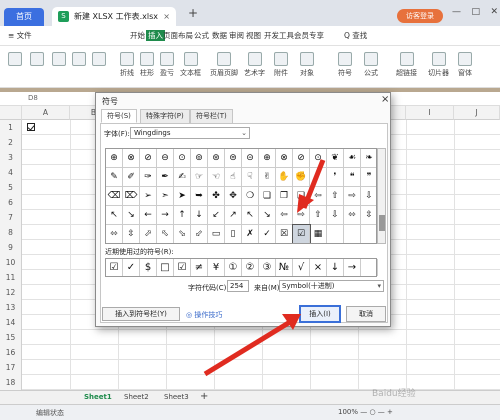  What do you see at coordinates (352, 267) in the screenshot?
I see `recent-symbol-cell: →` at bounding box center [352, 267].